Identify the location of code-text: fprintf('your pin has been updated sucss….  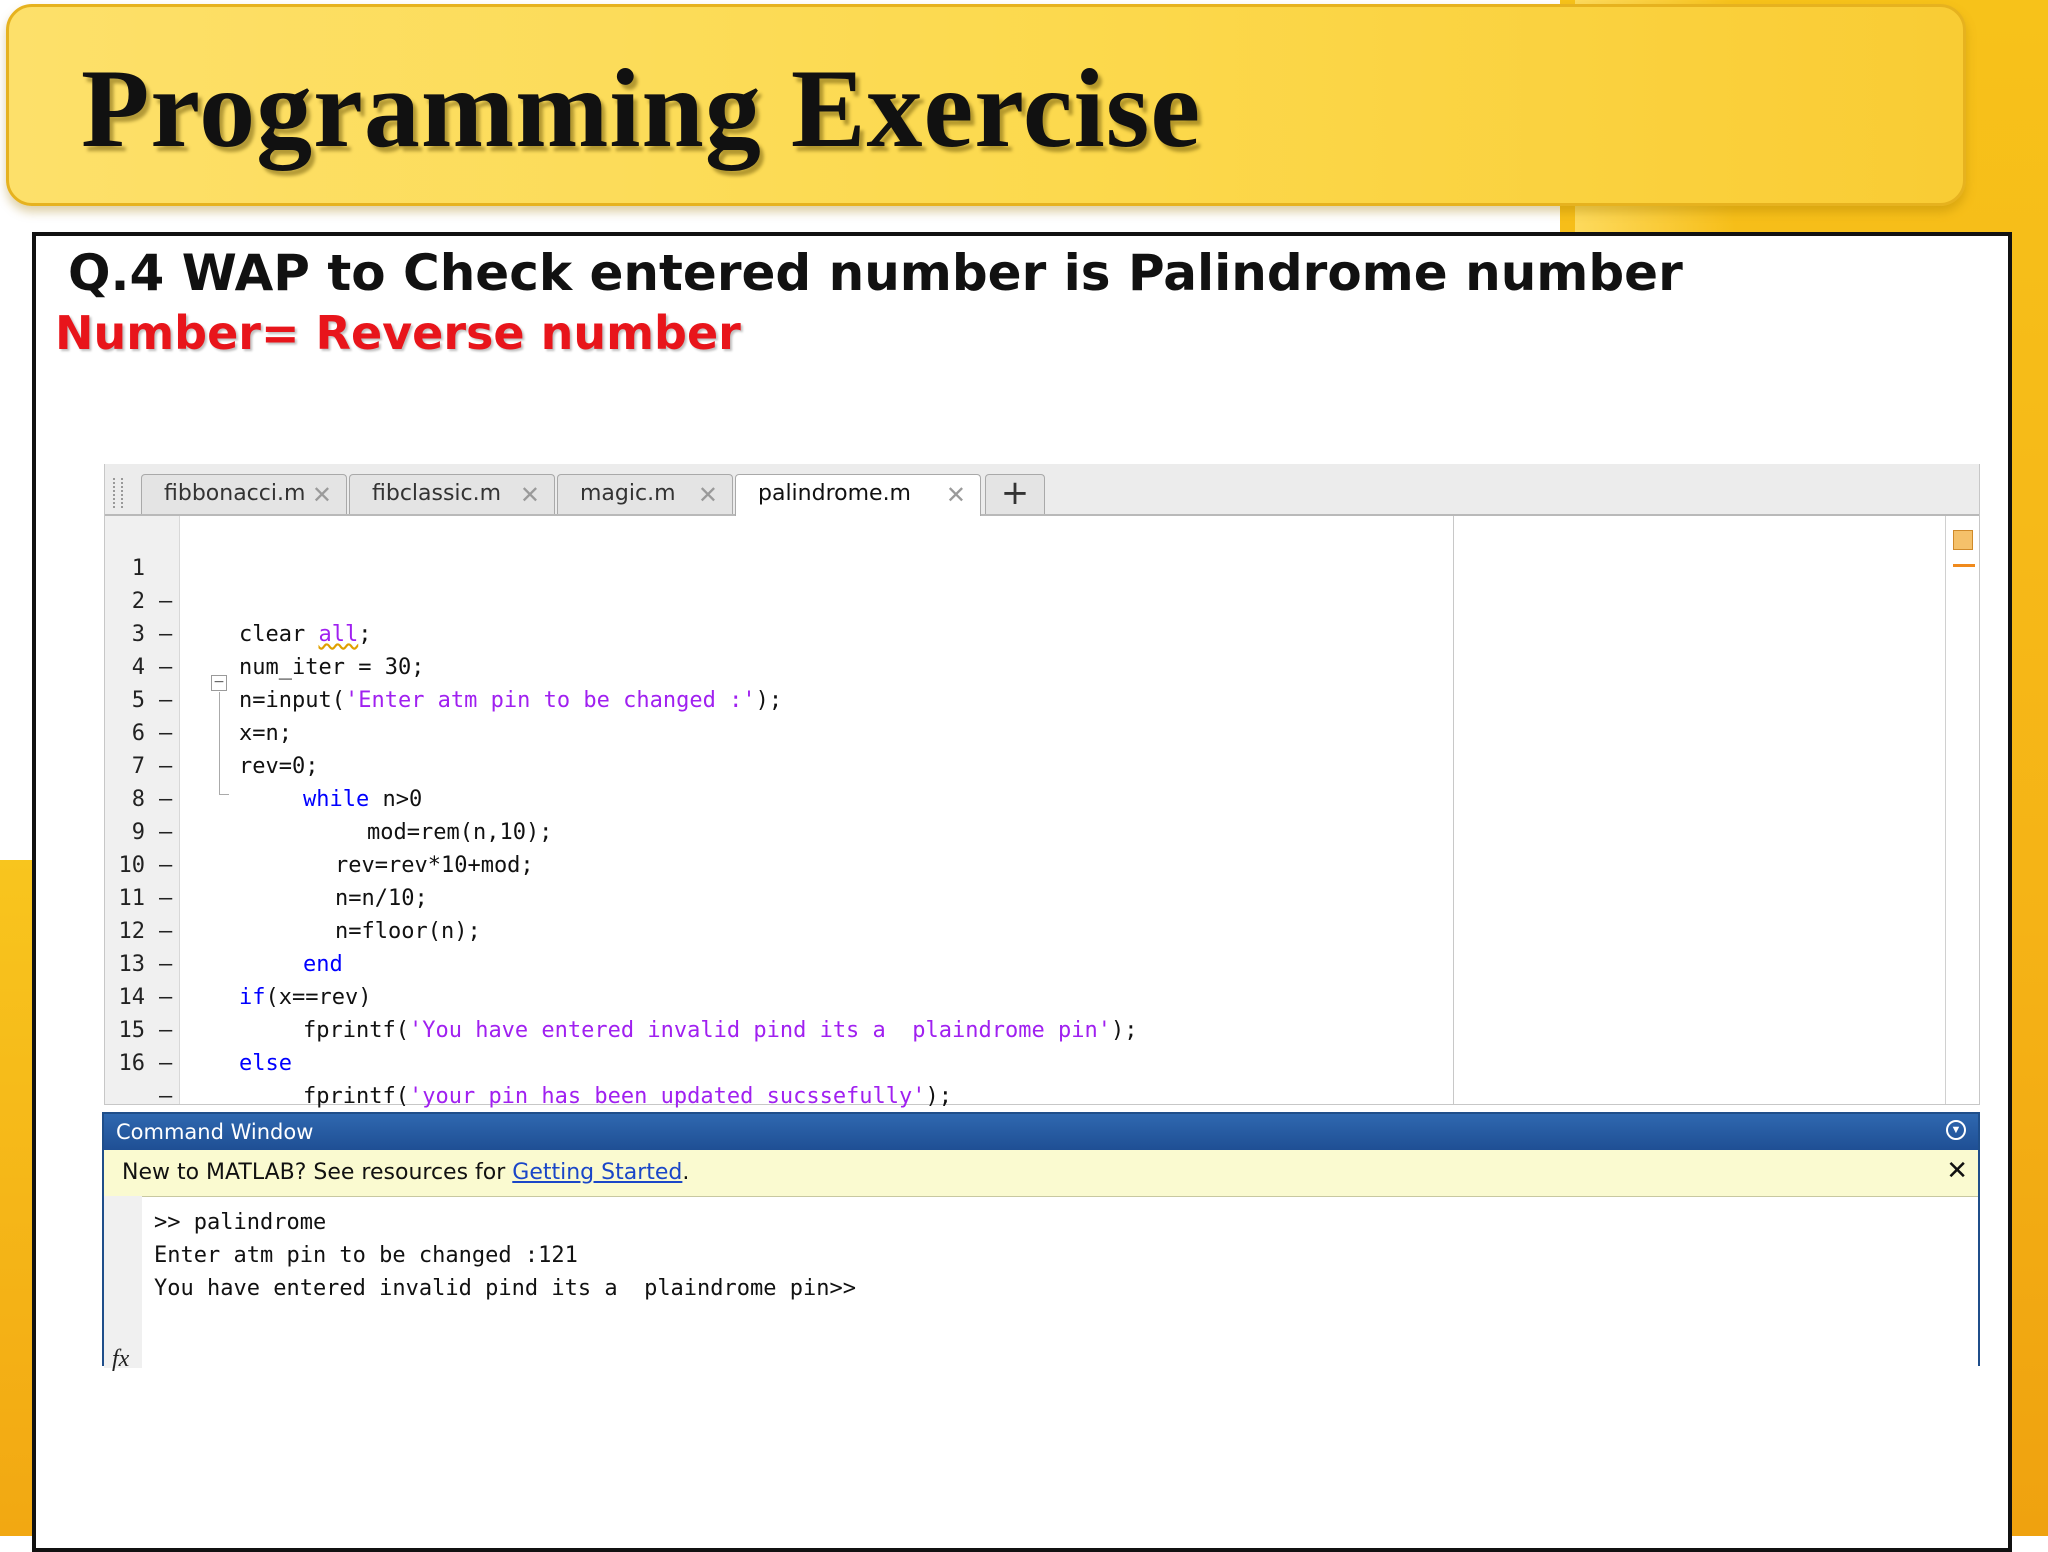
(628, 1096).